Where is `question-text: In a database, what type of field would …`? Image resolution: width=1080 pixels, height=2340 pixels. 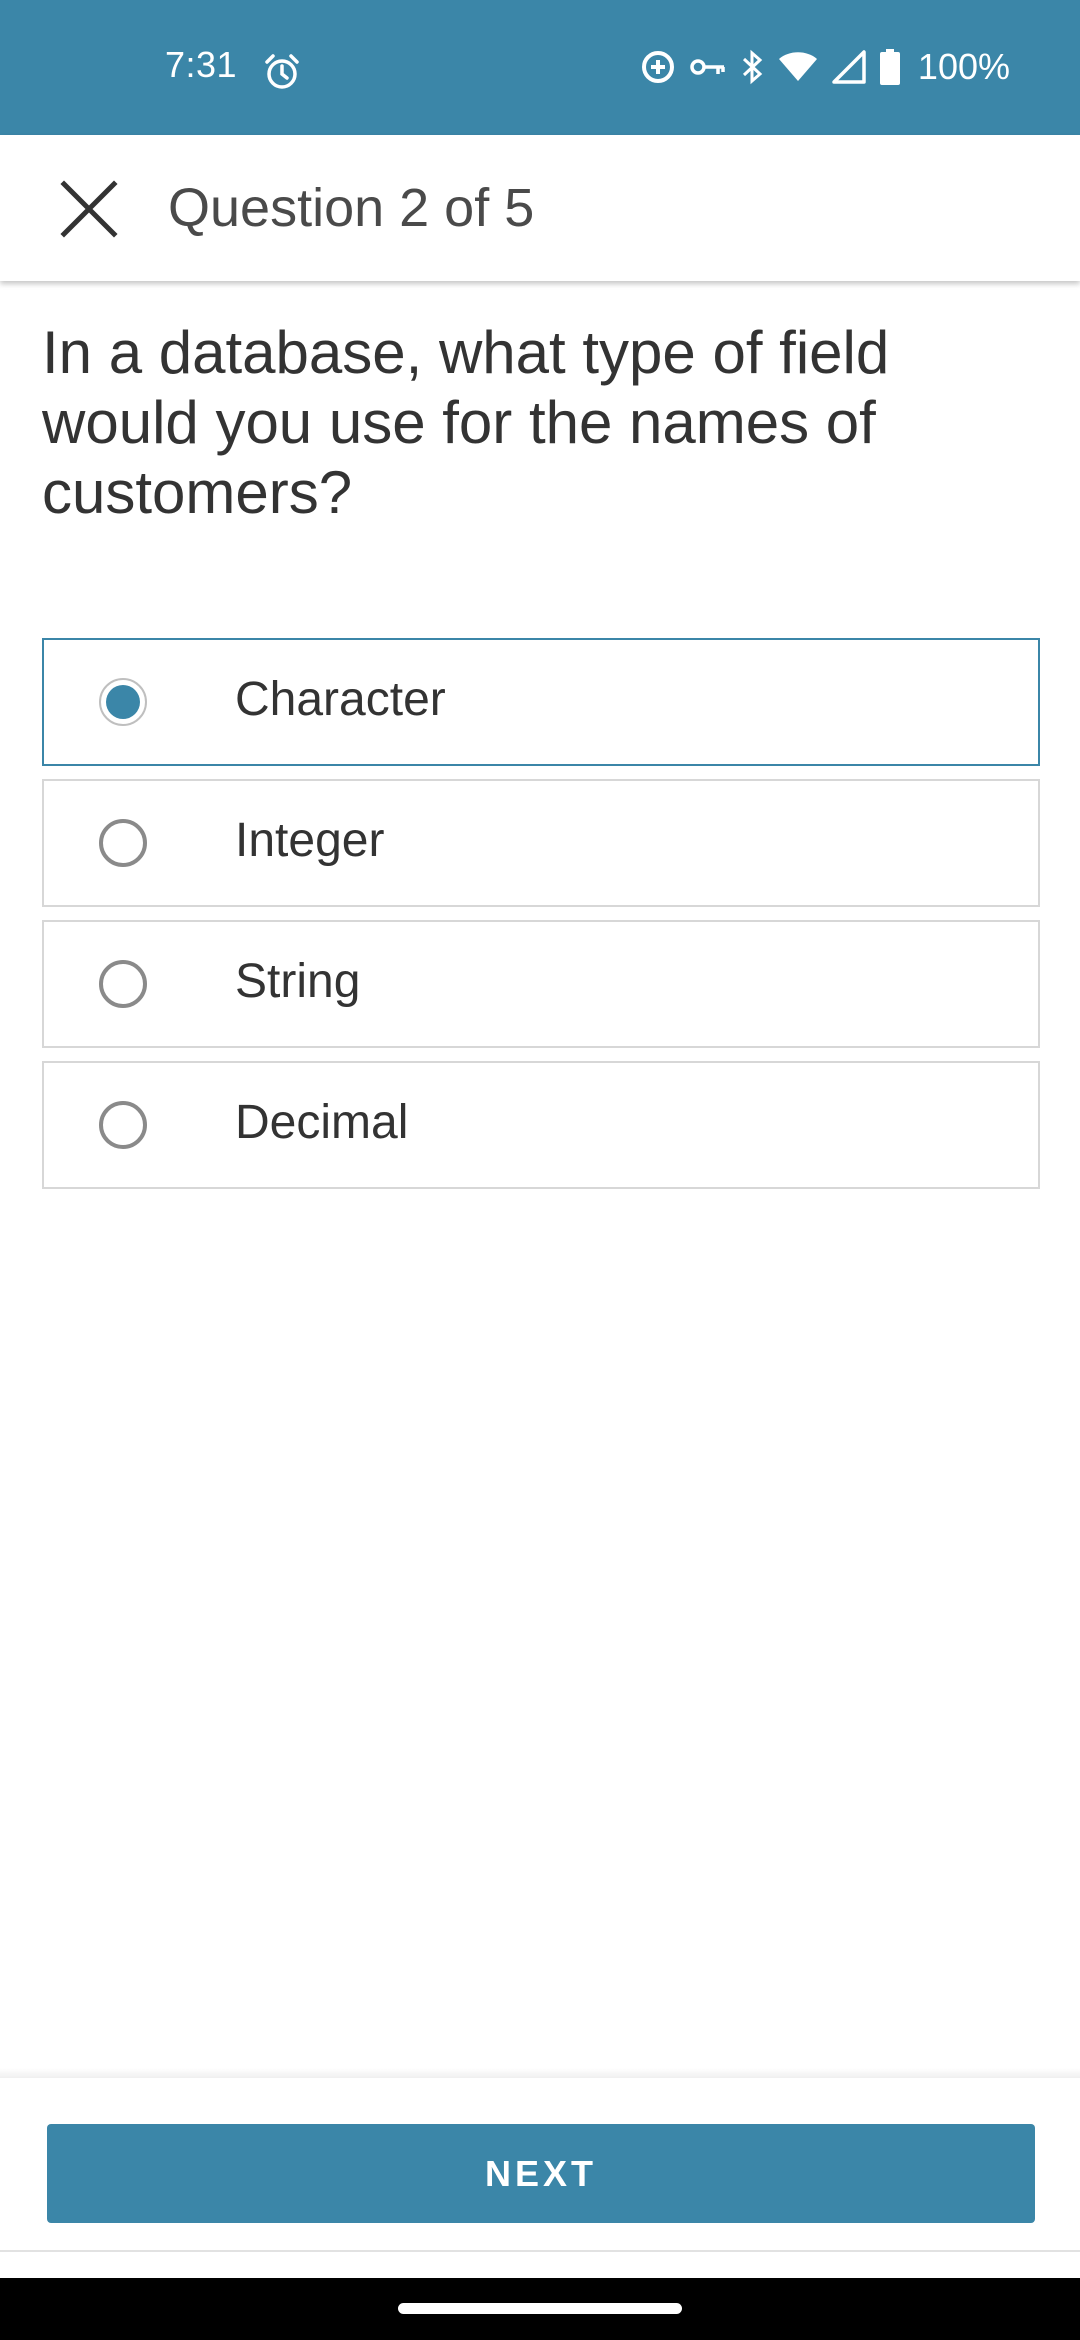 question-text: In a database, what type of field would … is located at coordinates (466, 422).